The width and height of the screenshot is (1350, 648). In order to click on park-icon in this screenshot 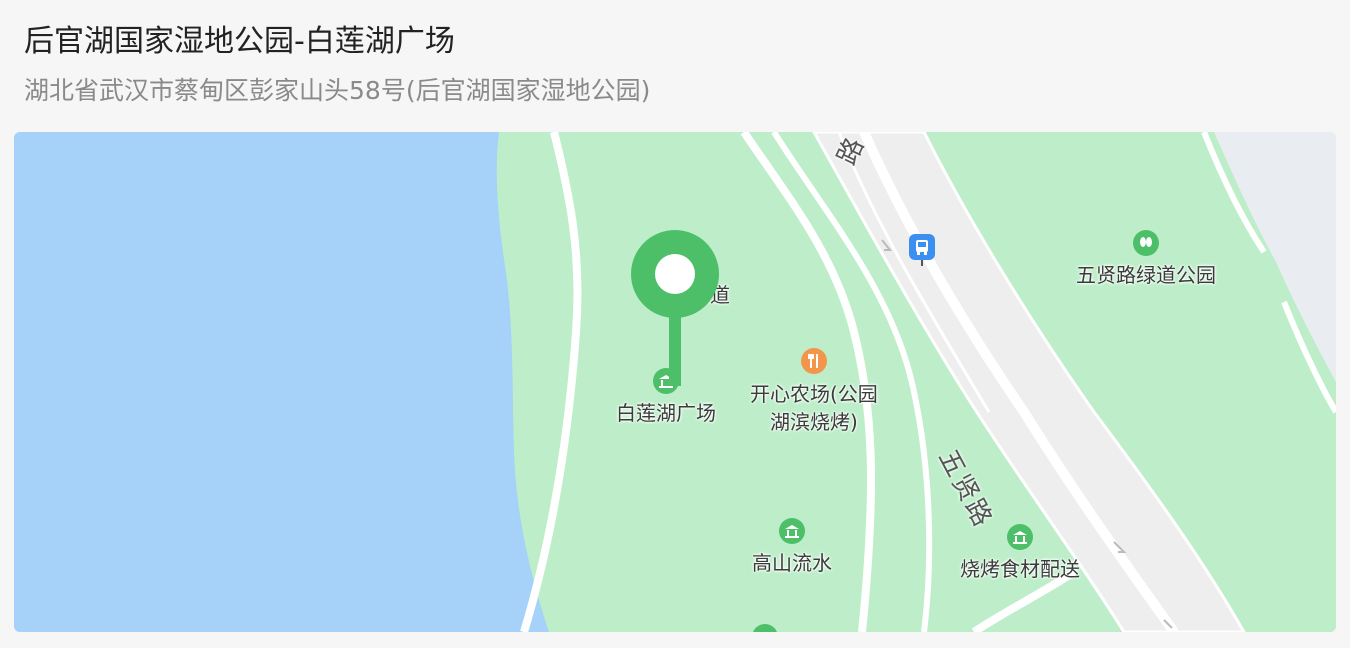, I will do `click(1146, 243)`.